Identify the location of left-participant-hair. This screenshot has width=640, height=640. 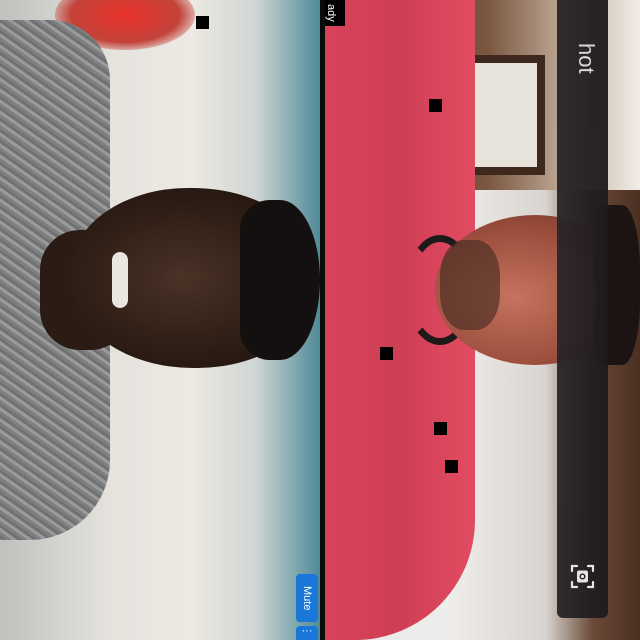
(280, 280).